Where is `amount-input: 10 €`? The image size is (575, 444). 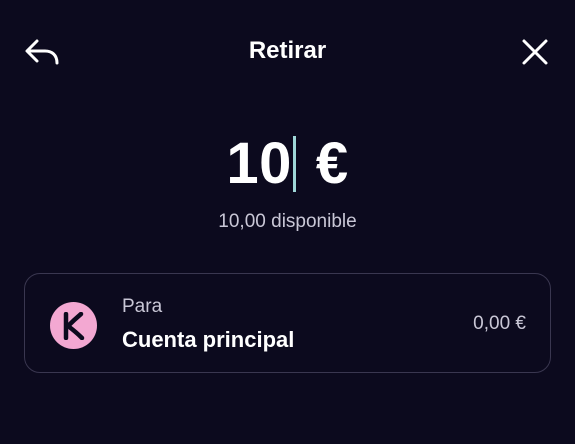
amount-input: 10 € is located at coordinates (287, 164).